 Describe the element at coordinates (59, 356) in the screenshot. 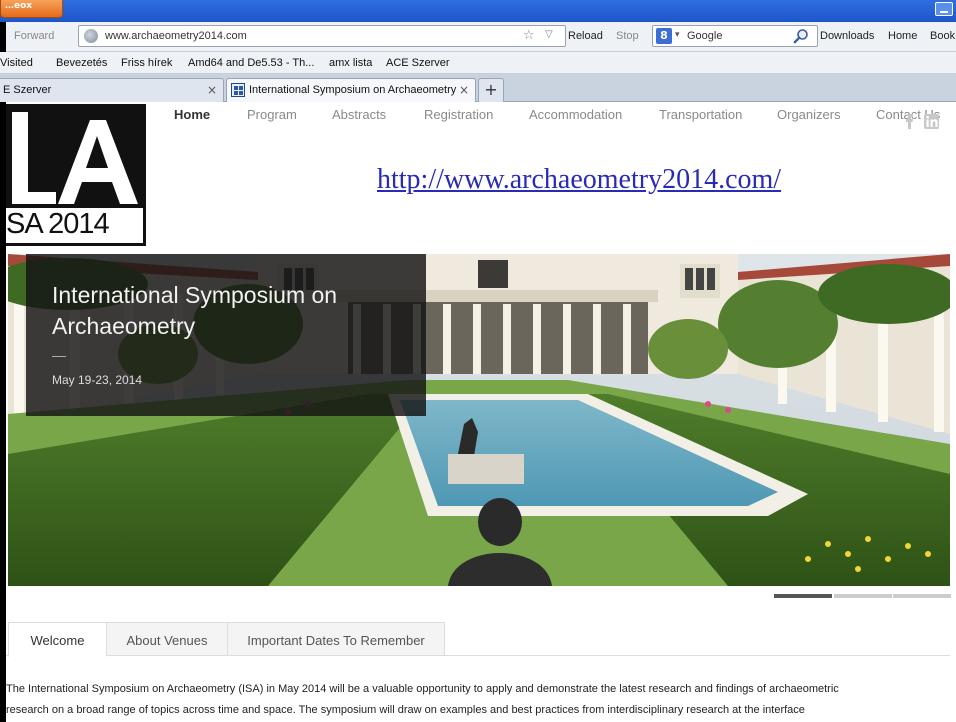

I see `caption-divider` at that location.